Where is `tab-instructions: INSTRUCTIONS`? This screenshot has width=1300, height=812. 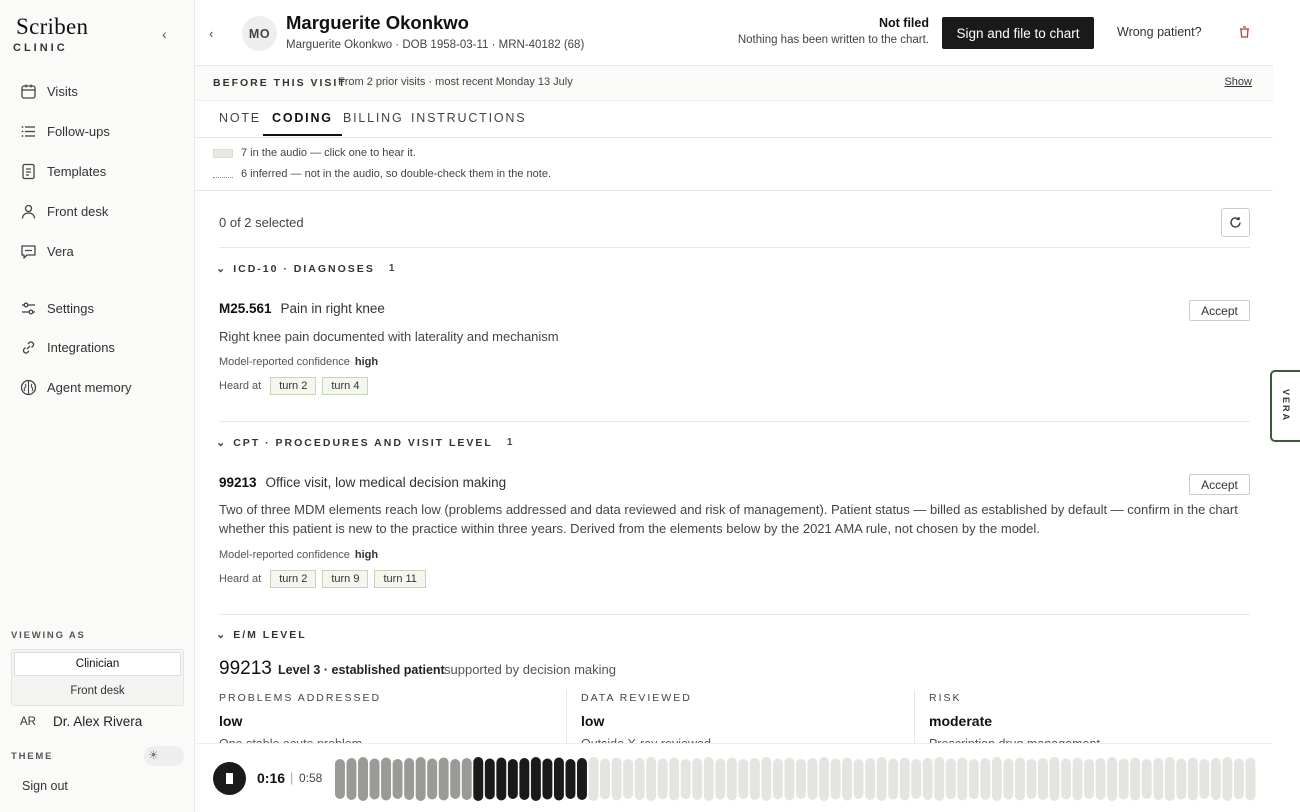
tab-instructions: INSTRUCTIONS is located at coordinates (468, 122).